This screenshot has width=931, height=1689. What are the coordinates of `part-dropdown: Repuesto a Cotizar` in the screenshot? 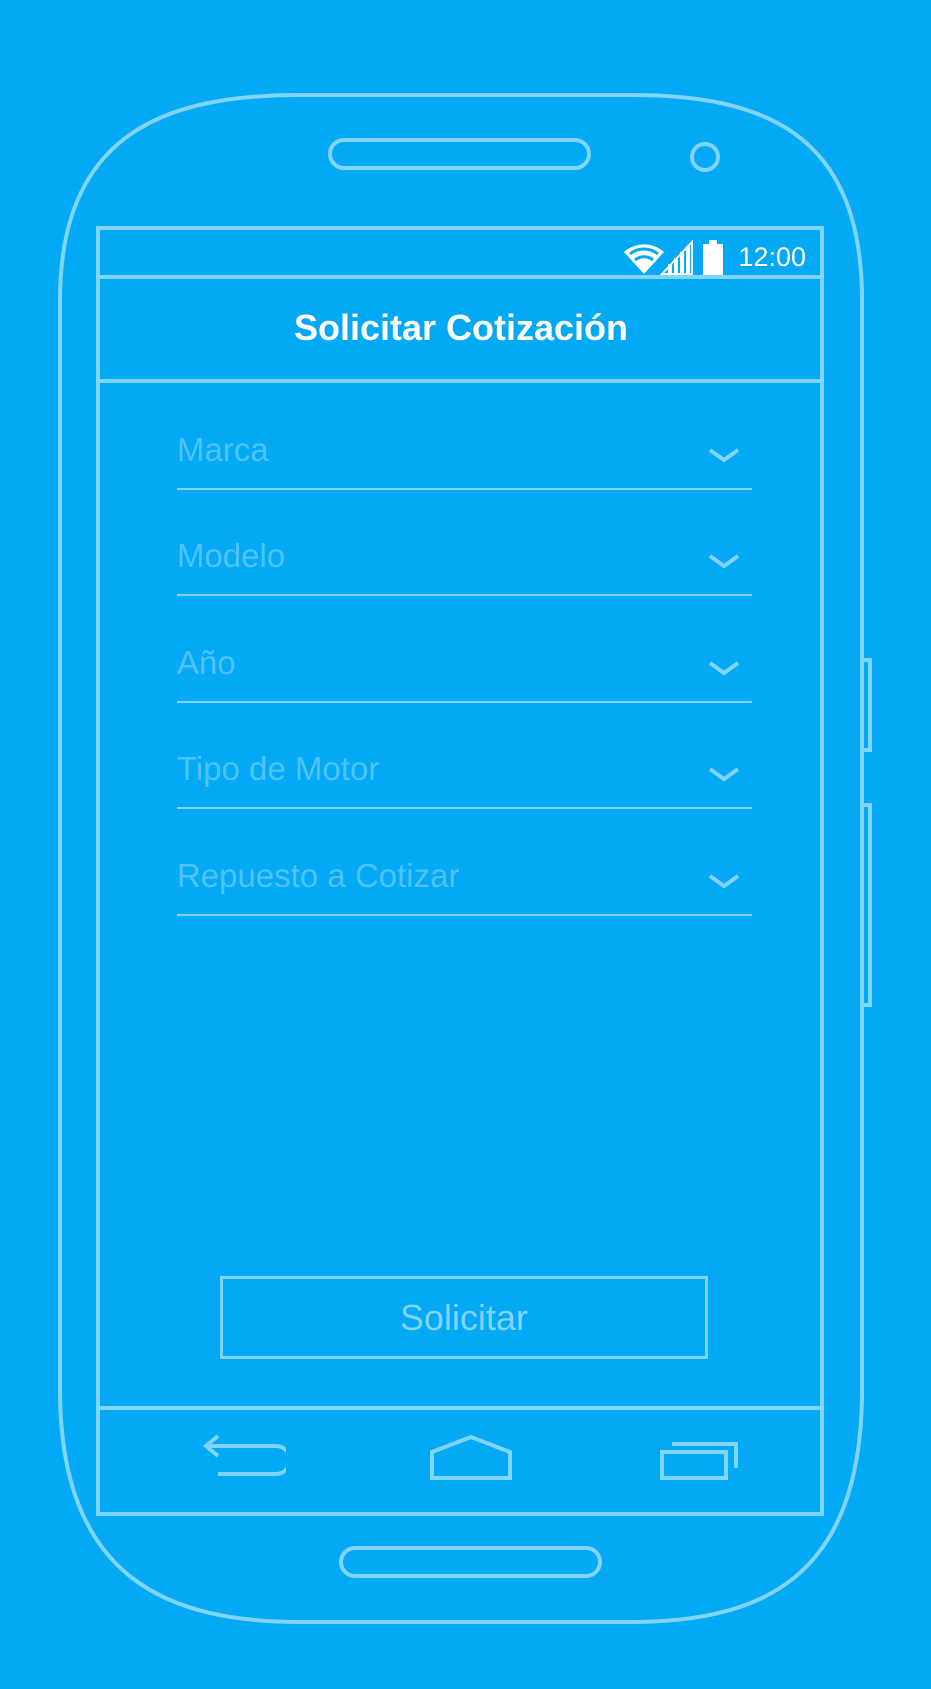 It's located at (464, 868).